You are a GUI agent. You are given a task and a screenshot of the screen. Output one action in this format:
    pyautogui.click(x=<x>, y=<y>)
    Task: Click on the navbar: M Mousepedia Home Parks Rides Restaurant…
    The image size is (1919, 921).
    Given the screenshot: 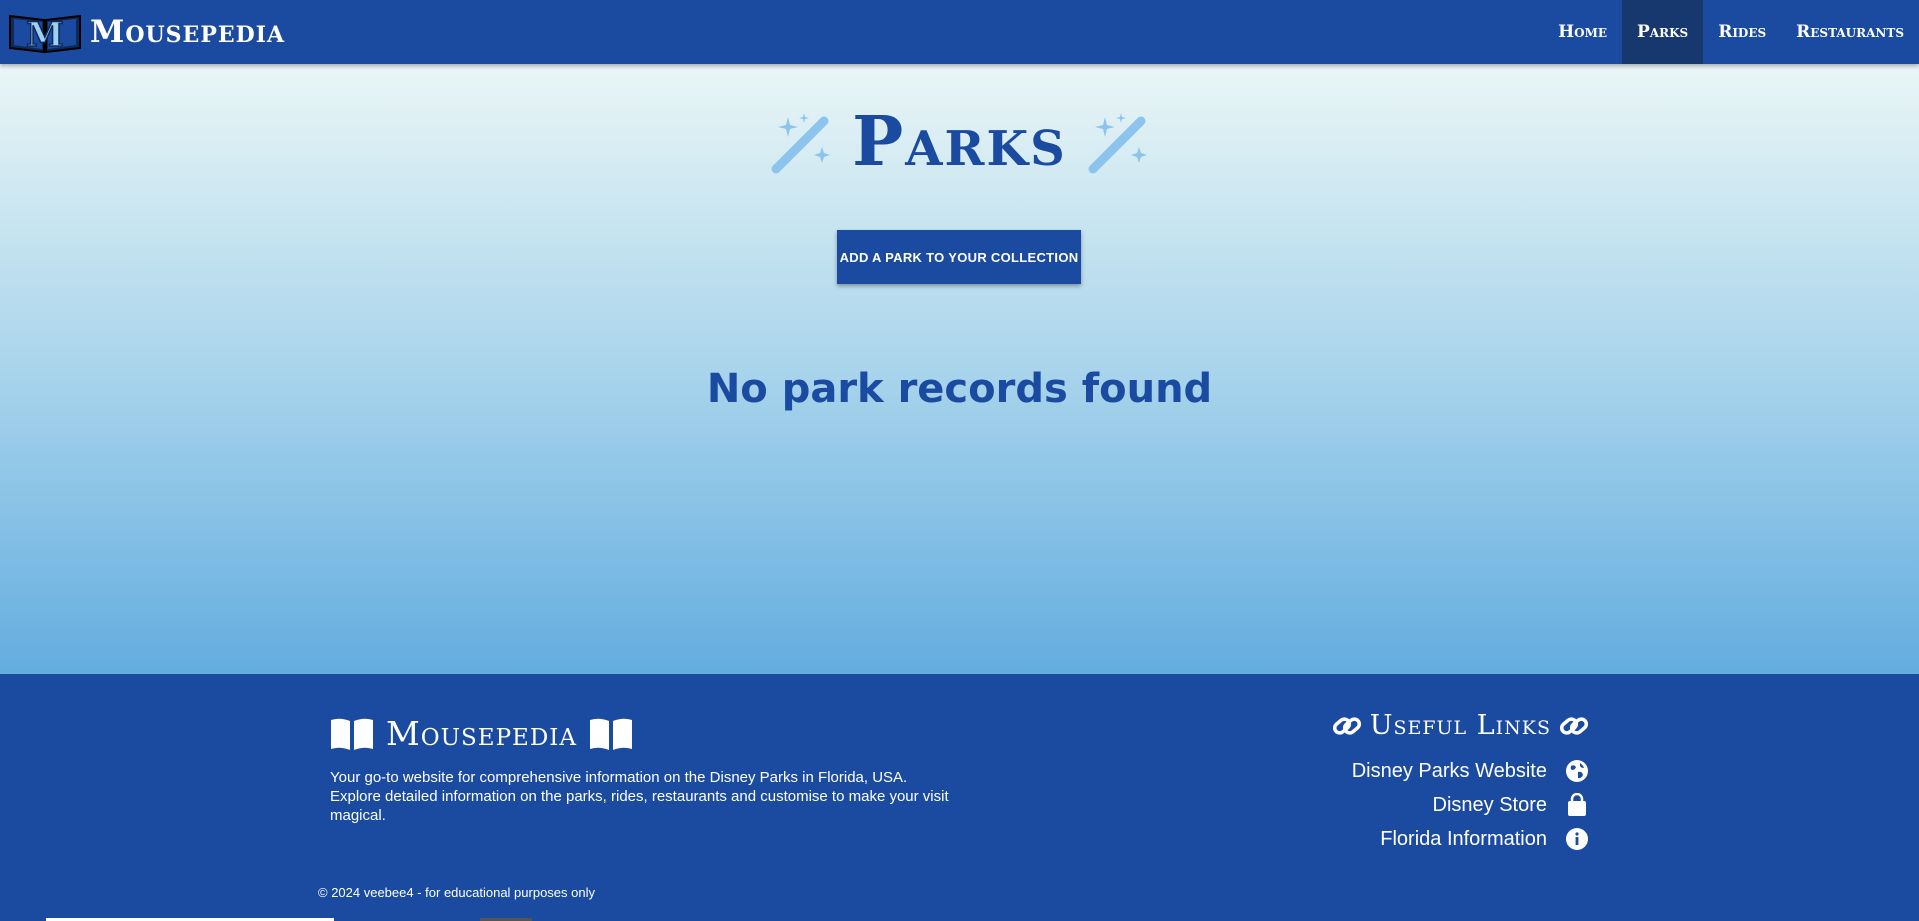 What is the action you would take?
    pyautogui.click(x=959, y=32)
    